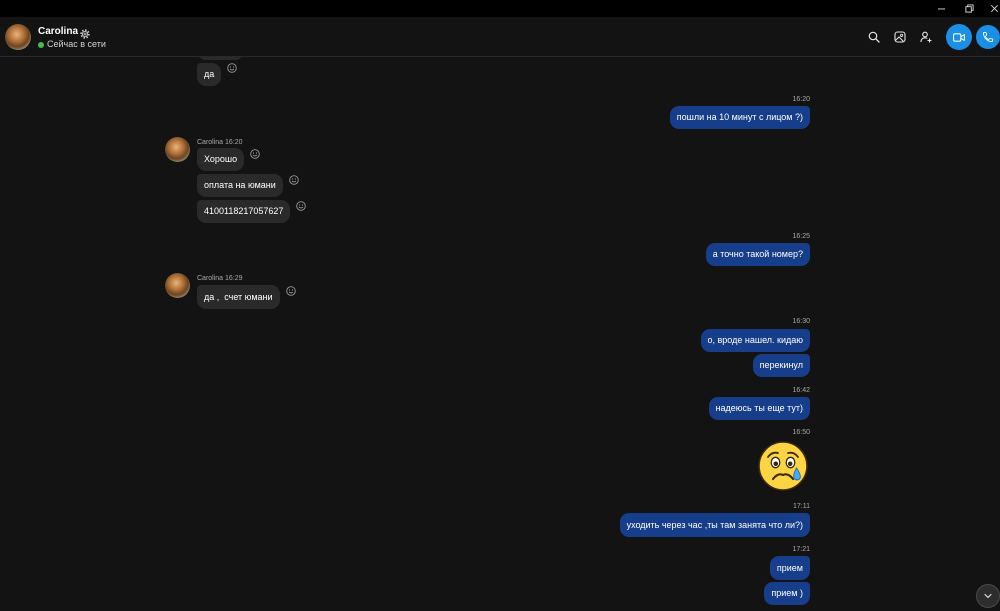  Describe the element at coordinates (244, 211) in the screenshot. I see `incoming-message: 4100118217057627` at that location.